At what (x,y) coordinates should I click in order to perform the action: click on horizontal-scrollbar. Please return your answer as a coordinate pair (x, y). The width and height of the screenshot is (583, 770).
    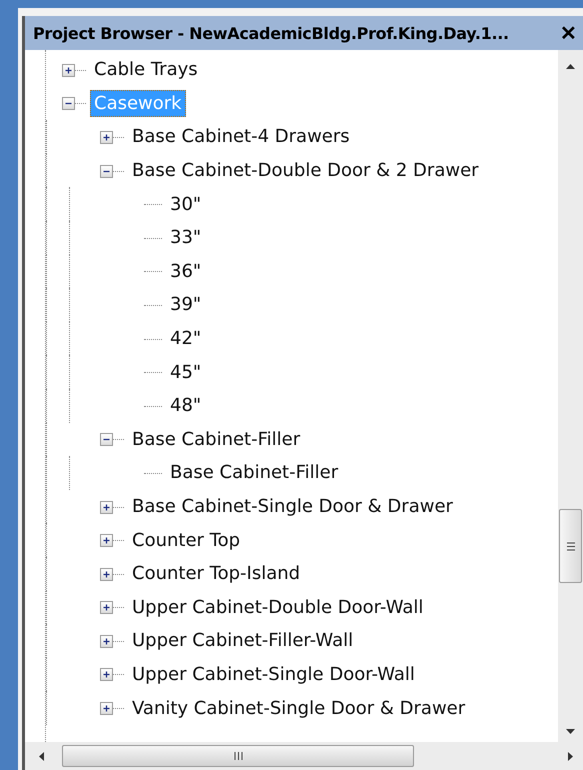
    Looking at the image, I should click on (302, 756).